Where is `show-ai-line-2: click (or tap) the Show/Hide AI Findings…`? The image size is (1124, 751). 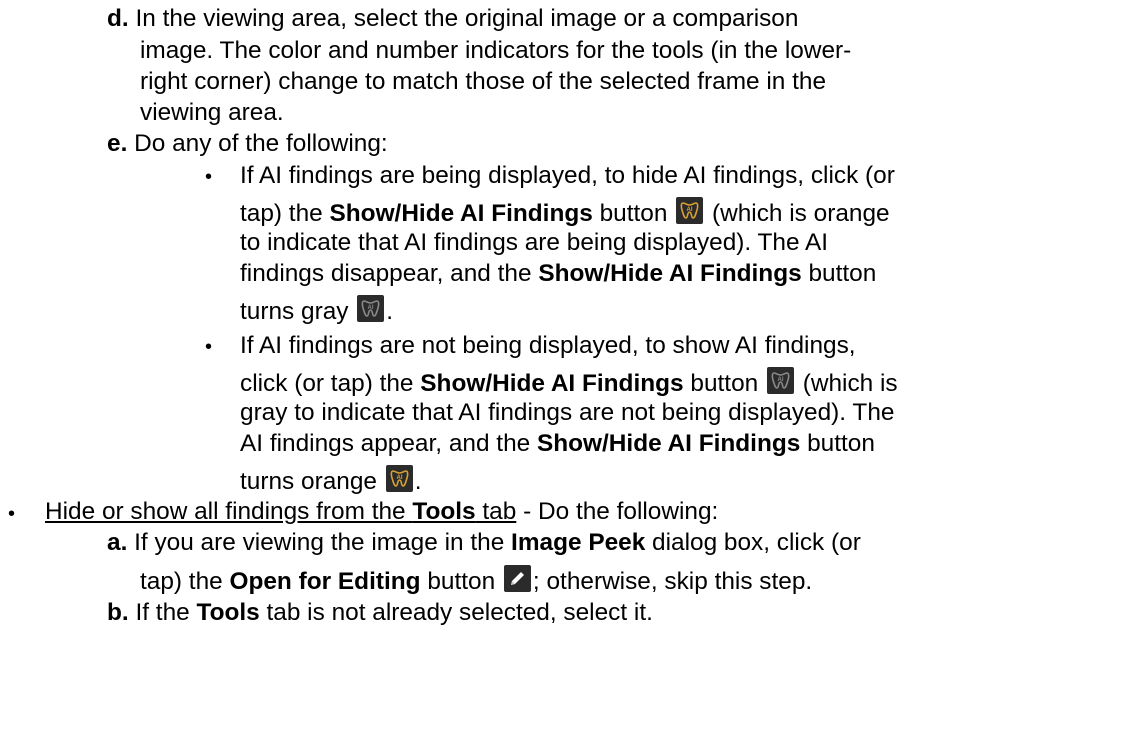
show-ai-line-2: click (or tap) the Show/Hide AI Findings… is located at coordinates (569, 383).